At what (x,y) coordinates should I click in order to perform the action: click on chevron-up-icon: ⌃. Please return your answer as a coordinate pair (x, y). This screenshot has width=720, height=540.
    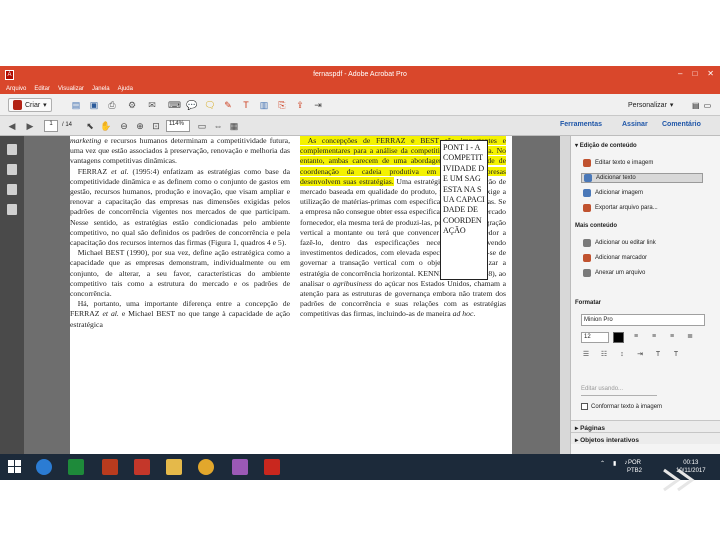
    Looking at the image, I should click on (602, 463).